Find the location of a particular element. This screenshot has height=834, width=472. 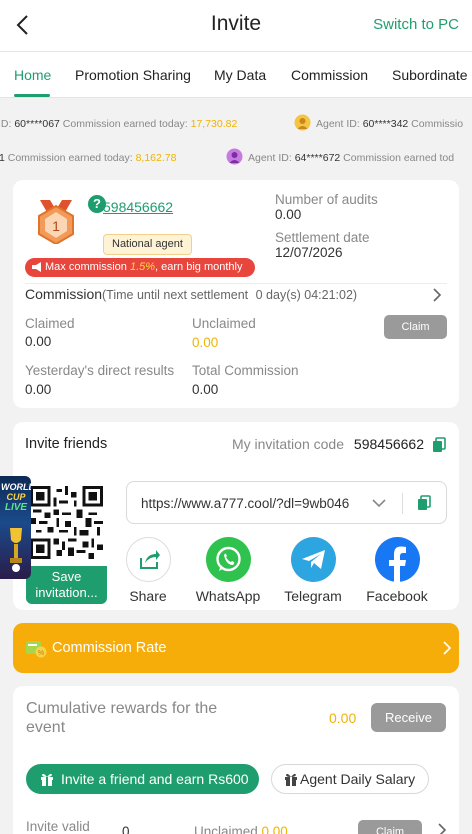

rank-medal-icon: 1 is located at coordinates (56, 222).